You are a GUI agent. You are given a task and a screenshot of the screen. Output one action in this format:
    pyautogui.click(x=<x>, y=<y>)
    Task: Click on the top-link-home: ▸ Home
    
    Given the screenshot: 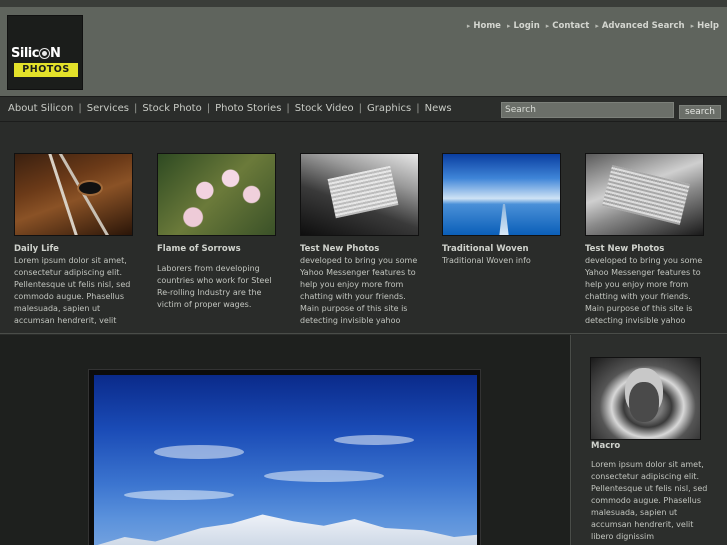 What is the action you would take?
    pyautogui.click(x=484, y=26)
    